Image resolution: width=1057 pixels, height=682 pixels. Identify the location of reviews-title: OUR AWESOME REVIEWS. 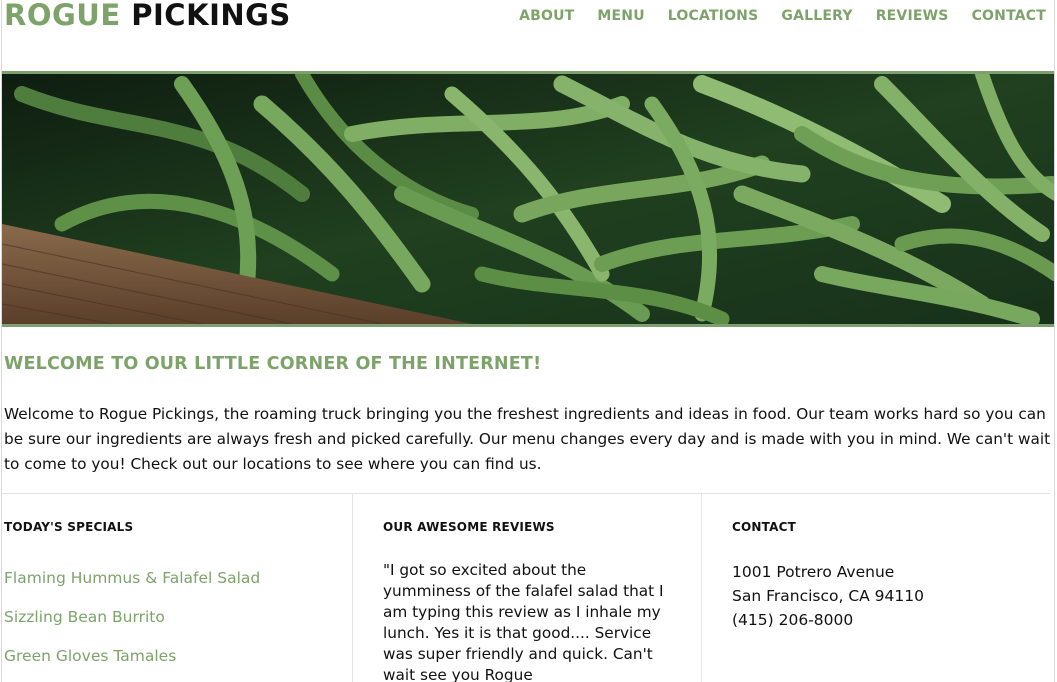
(469, 527).